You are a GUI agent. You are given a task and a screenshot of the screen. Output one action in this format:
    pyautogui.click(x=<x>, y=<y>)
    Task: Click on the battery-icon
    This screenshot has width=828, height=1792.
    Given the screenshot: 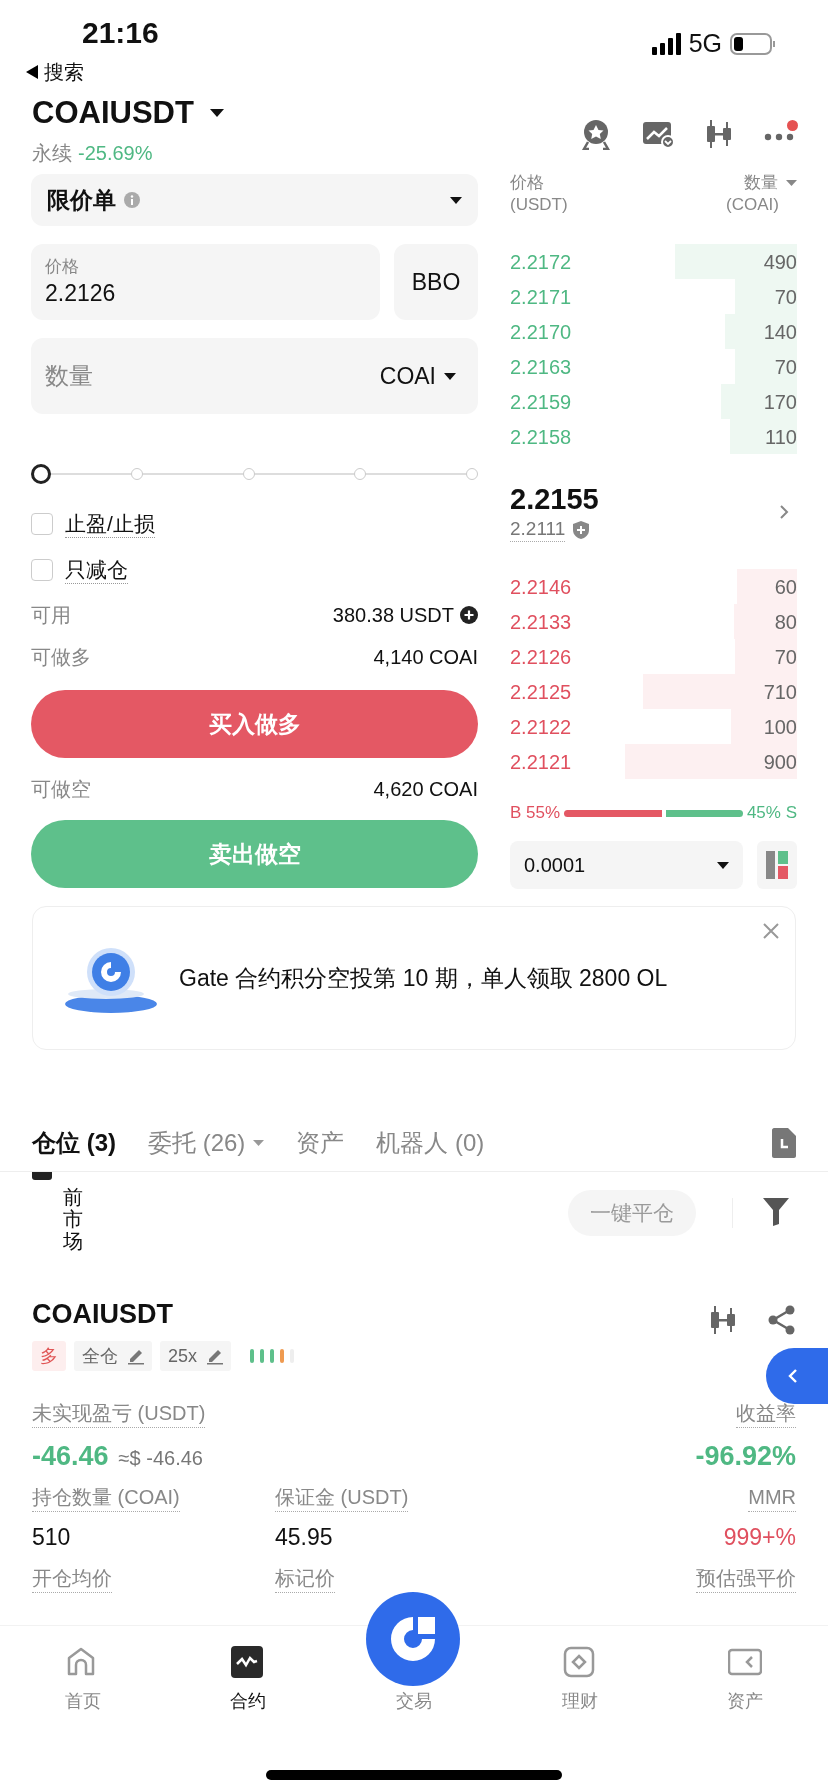 What is the action you would take?
    pyautogui.click(x=753, y=43)
    